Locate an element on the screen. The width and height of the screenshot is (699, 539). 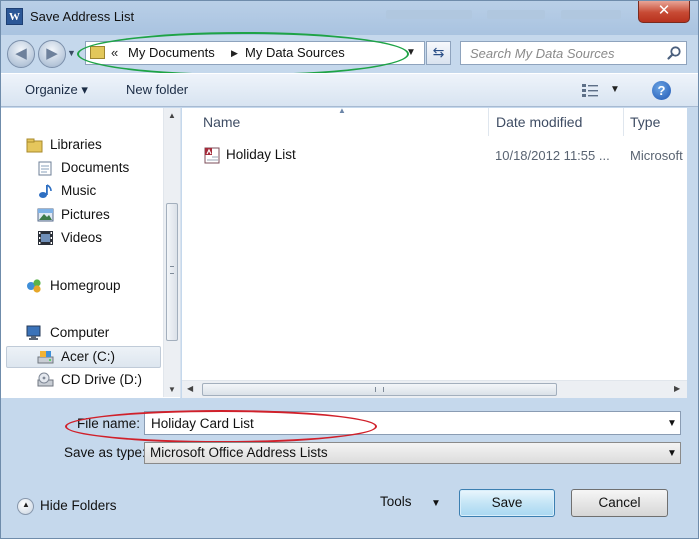
address-bar: « My Documents ▶ My Data Sources ▼ is located at coordinates (255, 53).